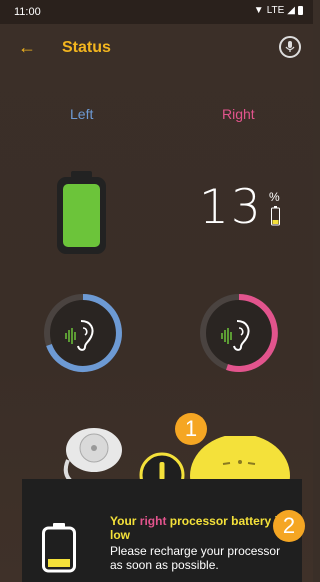 This screenshot has height=582, width=320. Describe the element at coordinates (291, 10) in the screenshot. I see `signal-icon: ◢` at that location.